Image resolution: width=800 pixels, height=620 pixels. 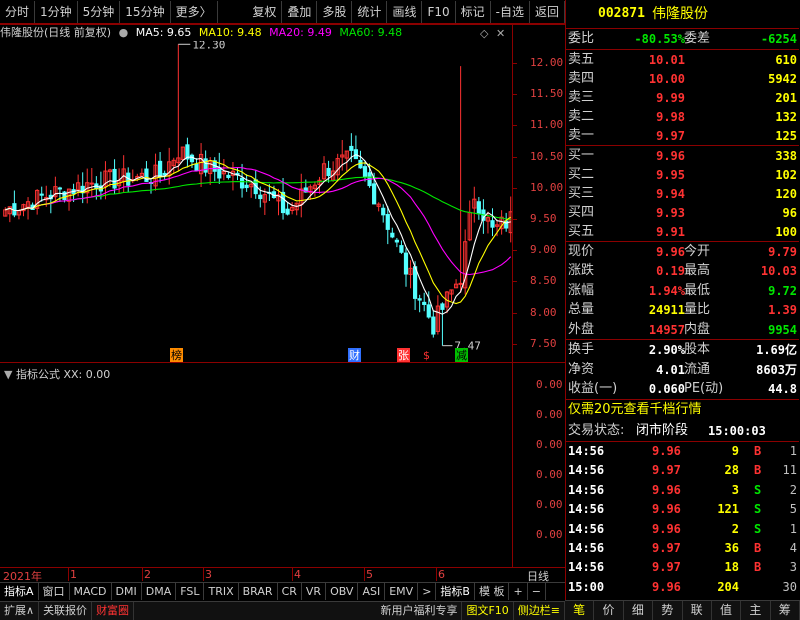 I want to click on back-button: 返回, so click(x=547, y=11).